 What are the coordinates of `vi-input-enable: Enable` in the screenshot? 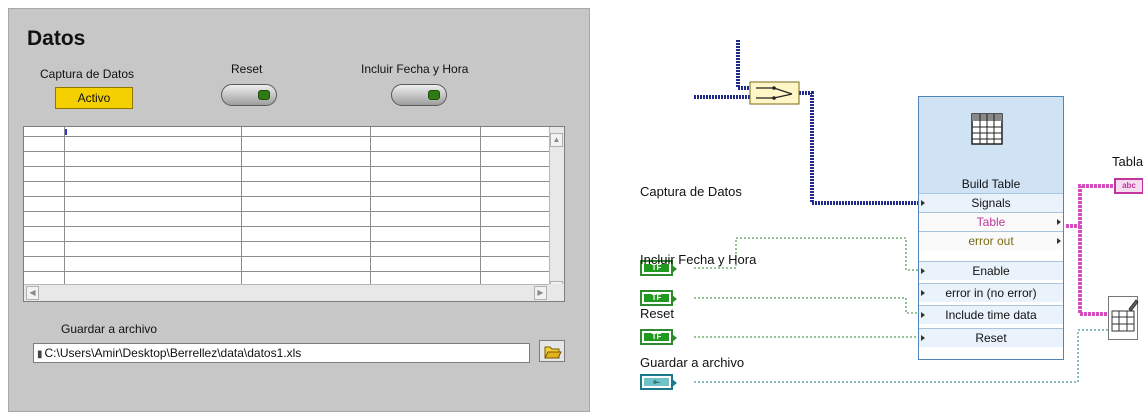 It's located at (991, 270).